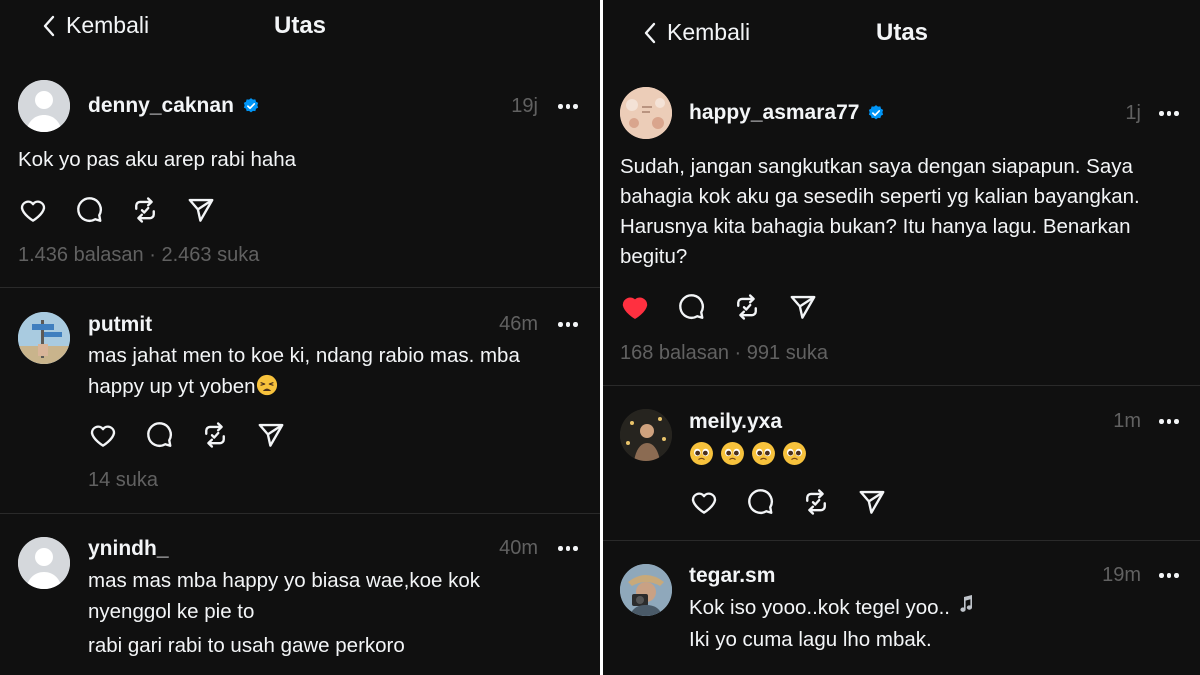 The height and width of the screenshot is (675, 1200). Describe the element at coordinates (157, 159) in the screenshot. I see `post-text: Kok yo pas aku arep rabi haha` at that location.